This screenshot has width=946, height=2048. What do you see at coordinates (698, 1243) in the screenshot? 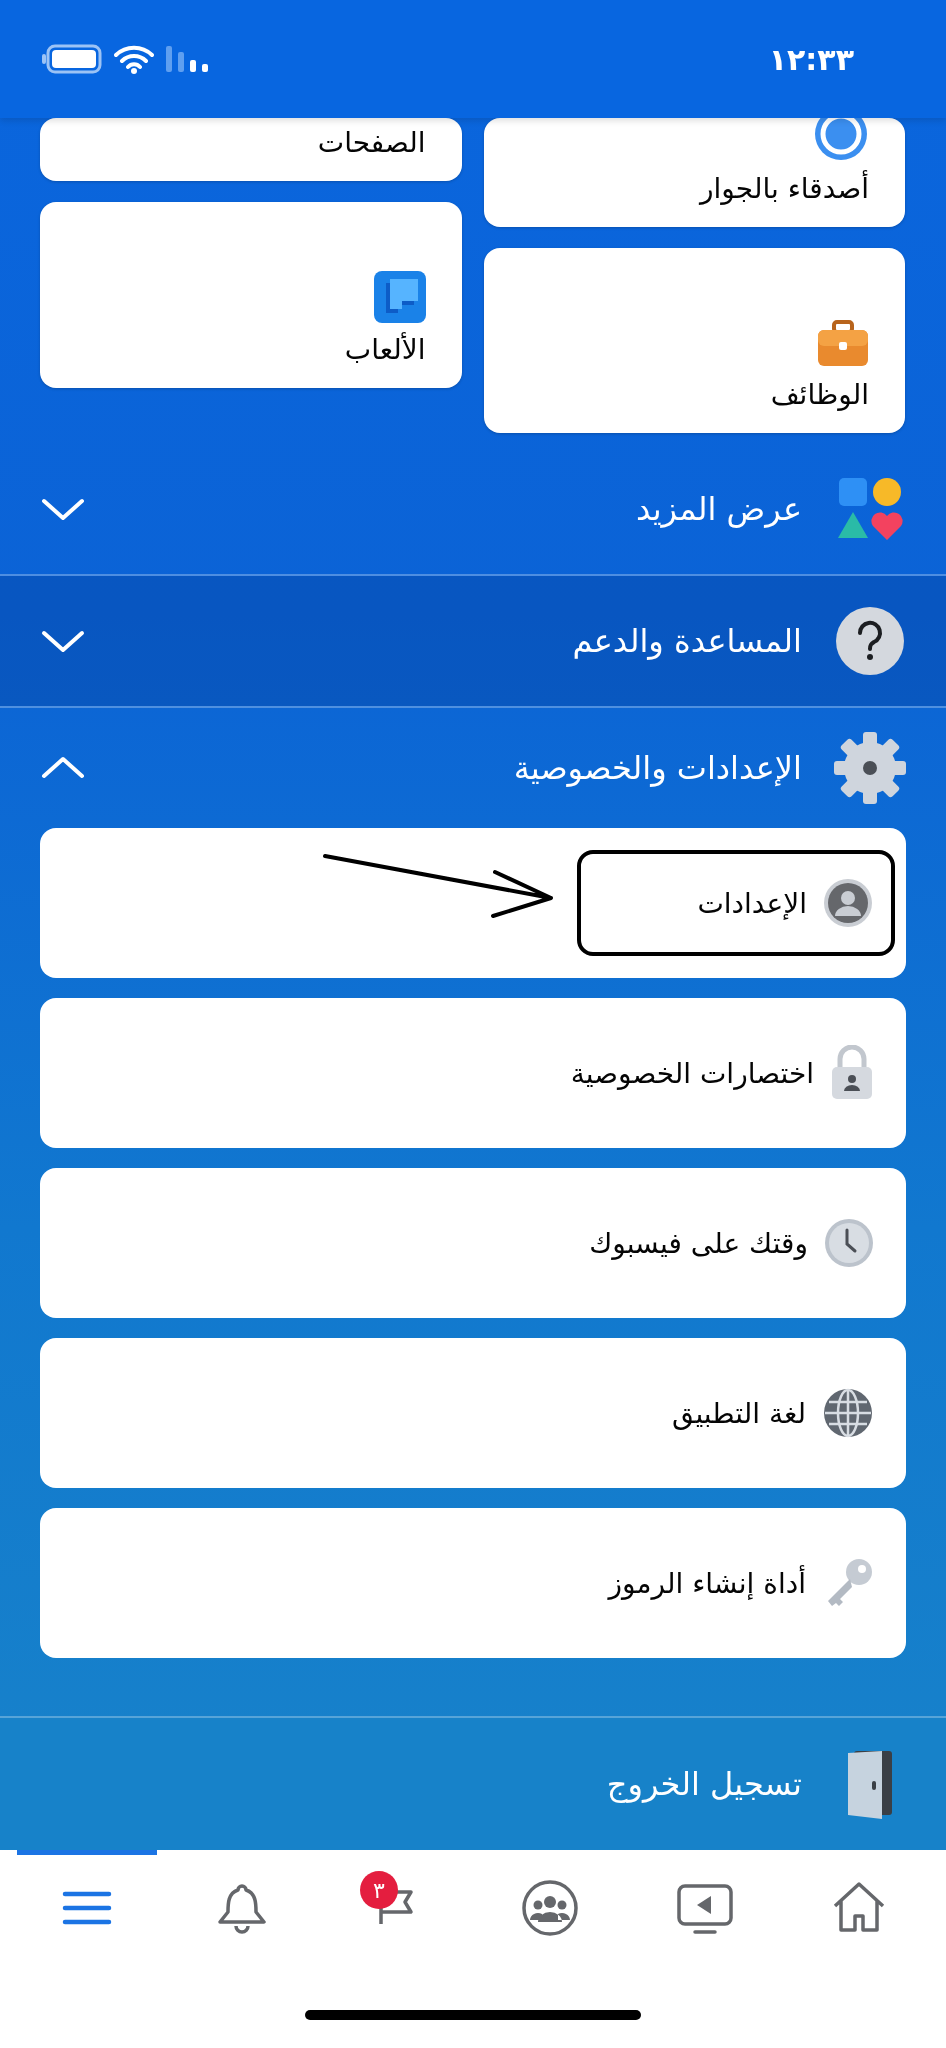
I see `card-label: وقتك على فيسبوك` at bounding box center [698, 1243].